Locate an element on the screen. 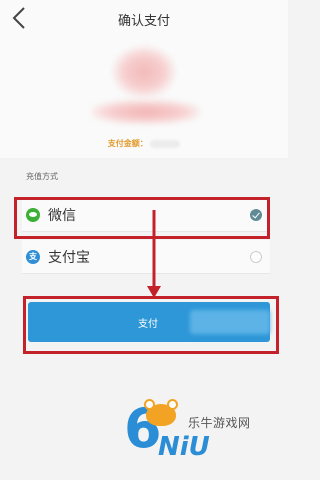 The height and width of the screenshot is (480, 320). watermark-latin: NiU is located at coordinates (184, 447).